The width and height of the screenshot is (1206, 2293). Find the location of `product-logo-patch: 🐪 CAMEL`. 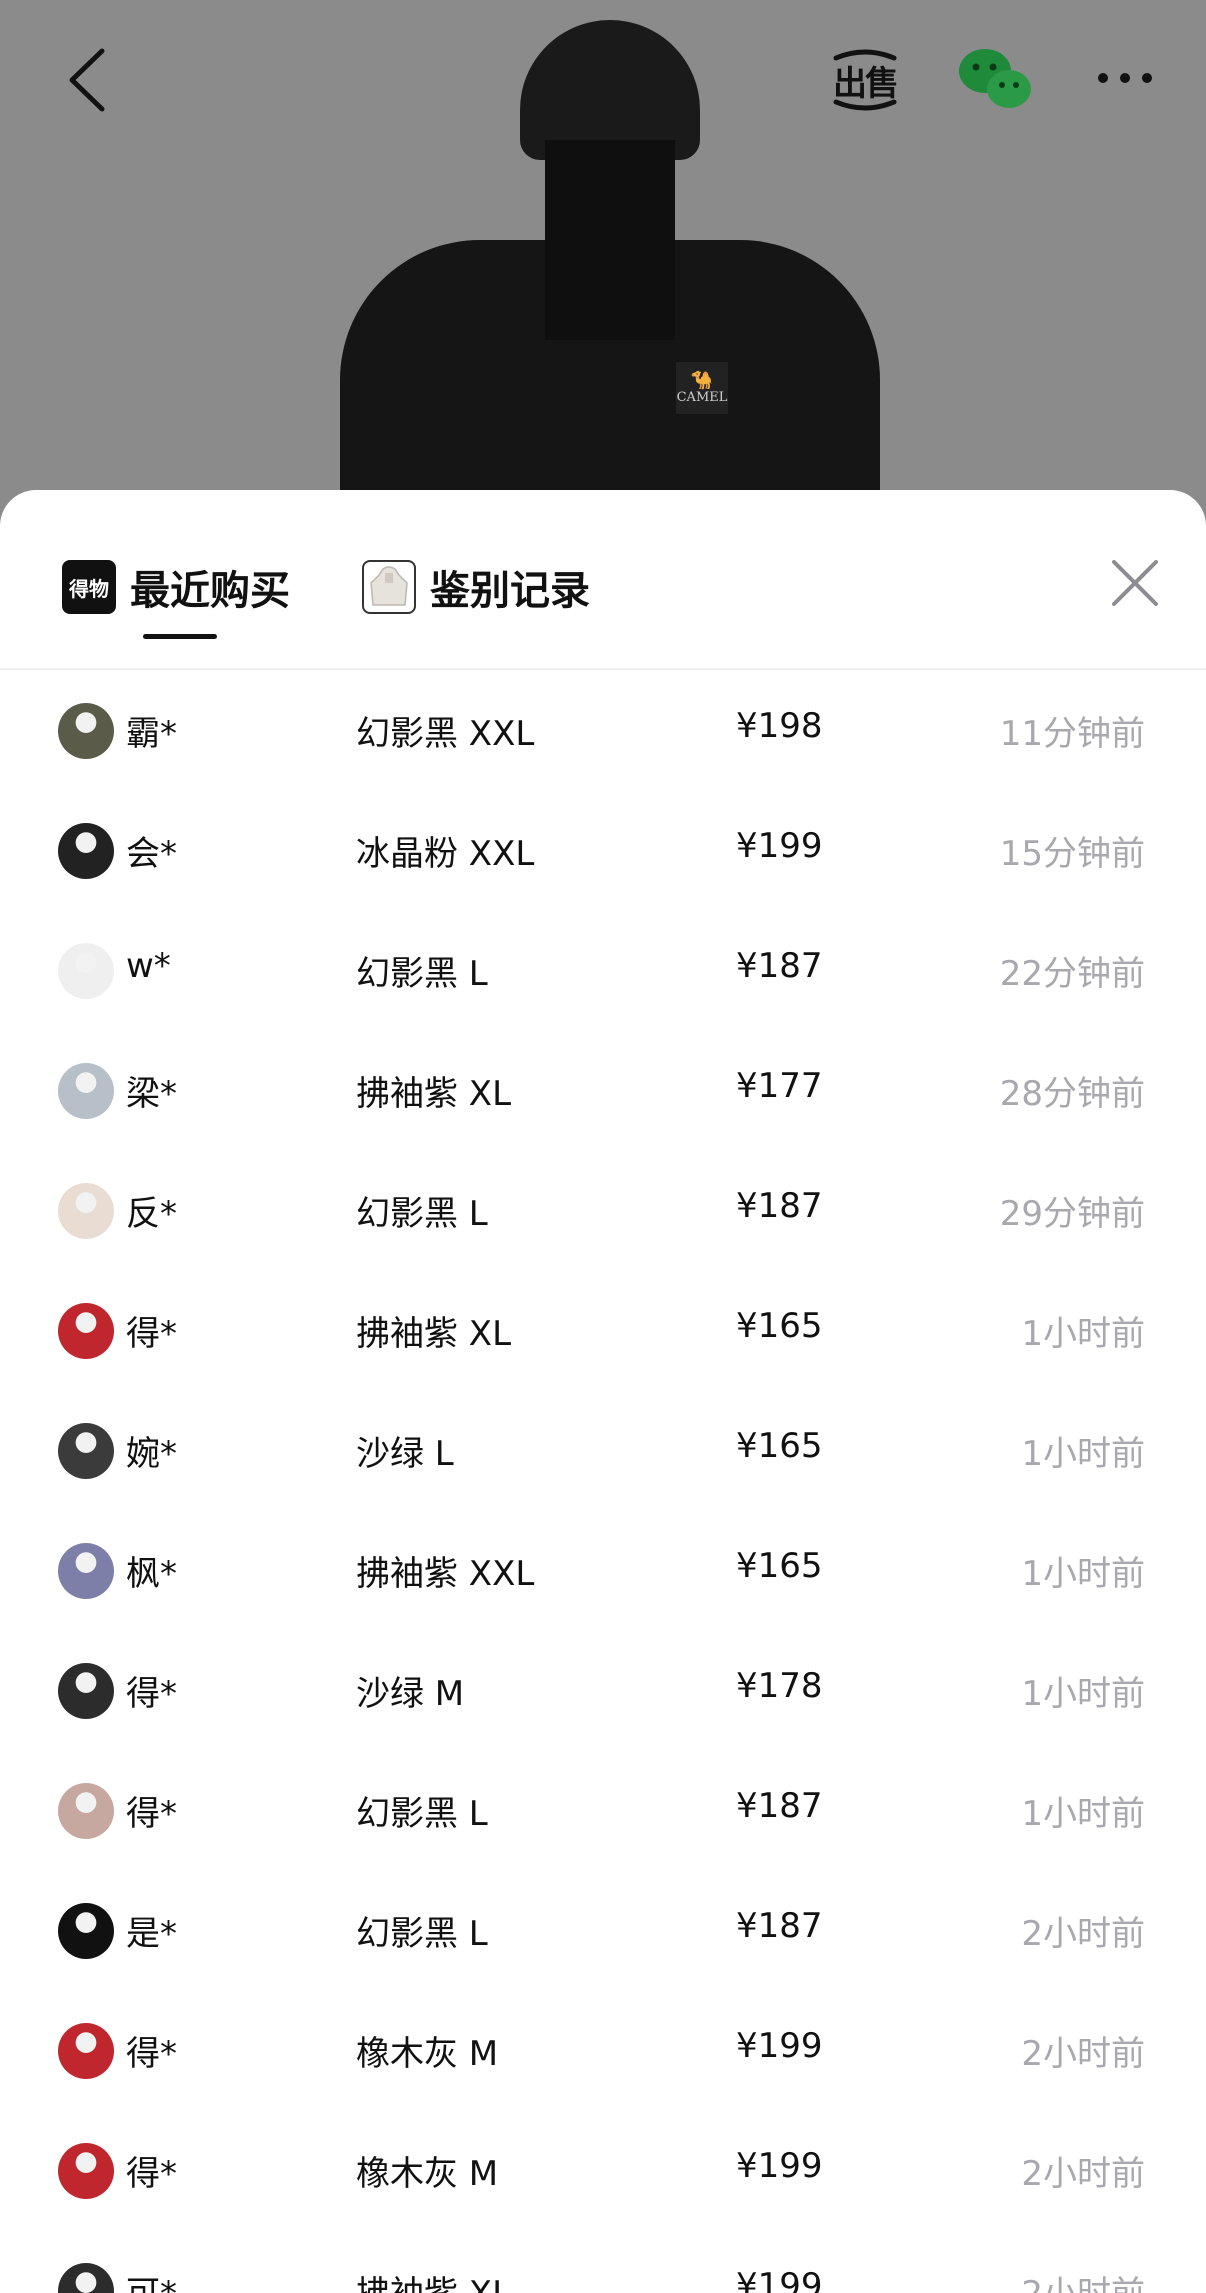

product-logo-patch: 🐪 CAMEL is located at coordinates (702, 388).